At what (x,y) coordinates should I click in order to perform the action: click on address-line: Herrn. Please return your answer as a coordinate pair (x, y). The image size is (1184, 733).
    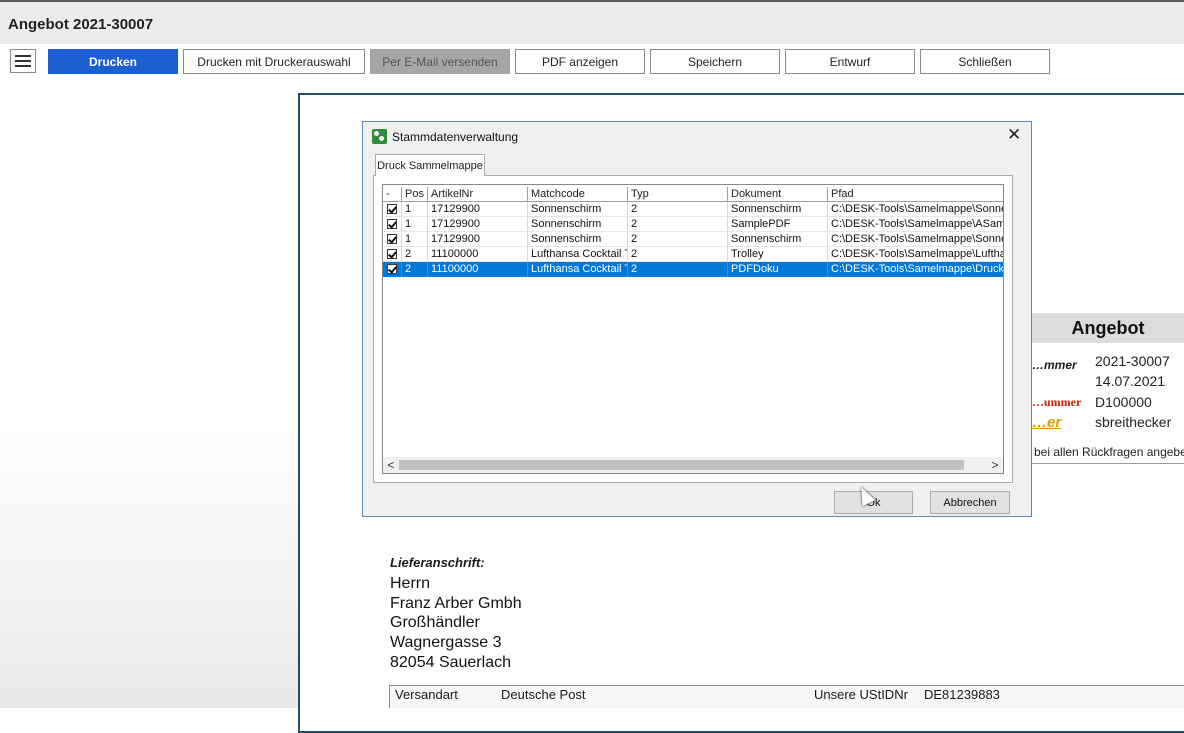
    Looking at the image, I should click on (410, 583).